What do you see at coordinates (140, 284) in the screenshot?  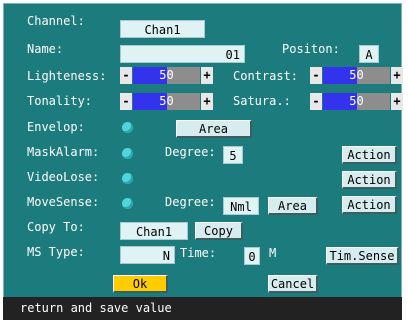 I see `ok-button: Ok` at bounding box center [140, 284].